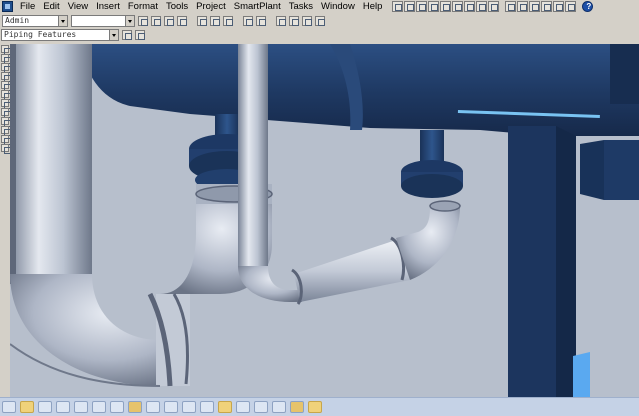 The width and height of the screenshot is (639, 416). I want to click on elbow-tool-icon, so click(6, 86).